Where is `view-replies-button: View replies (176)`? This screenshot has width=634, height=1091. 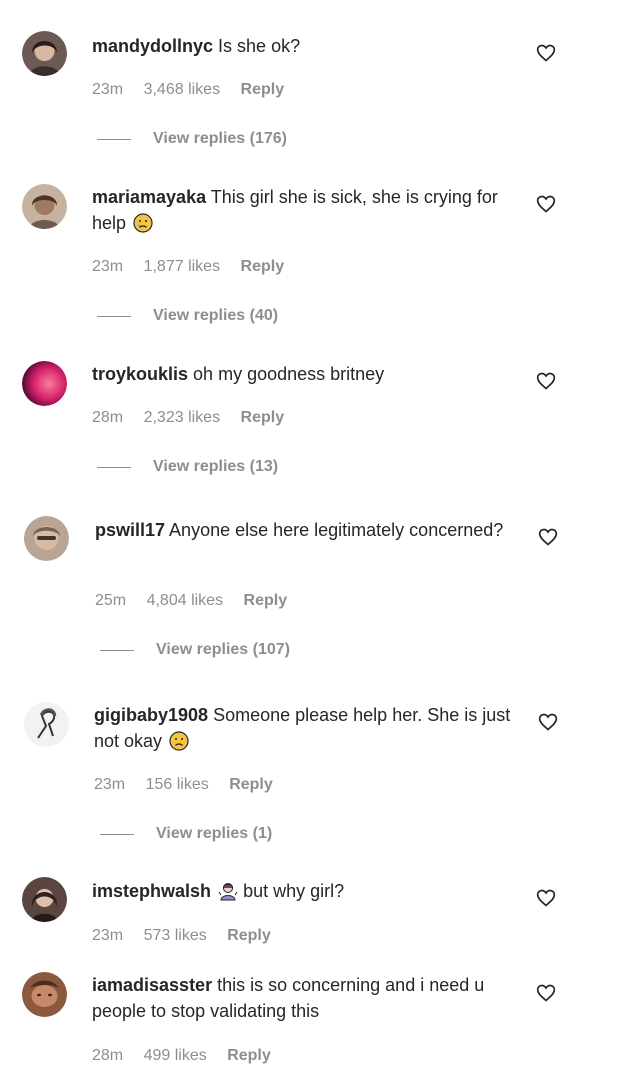 view-replies-button: View replies (176) is located at coordinates (192, 139).